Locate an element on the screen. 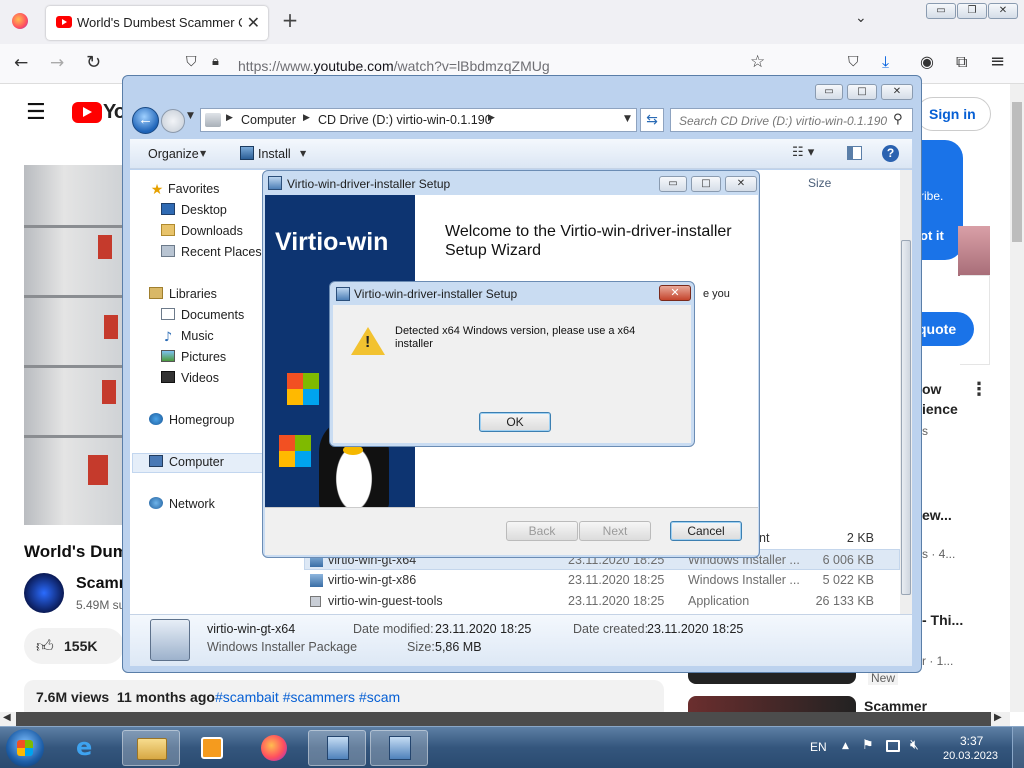  forward-arrow-icon: → is located at coordinates (57, 63).